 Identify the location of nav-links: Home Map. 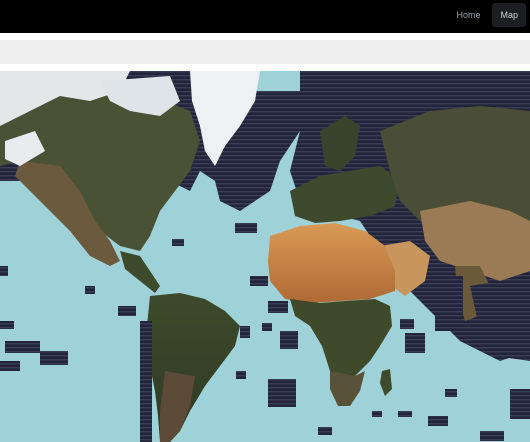
(487, 15).